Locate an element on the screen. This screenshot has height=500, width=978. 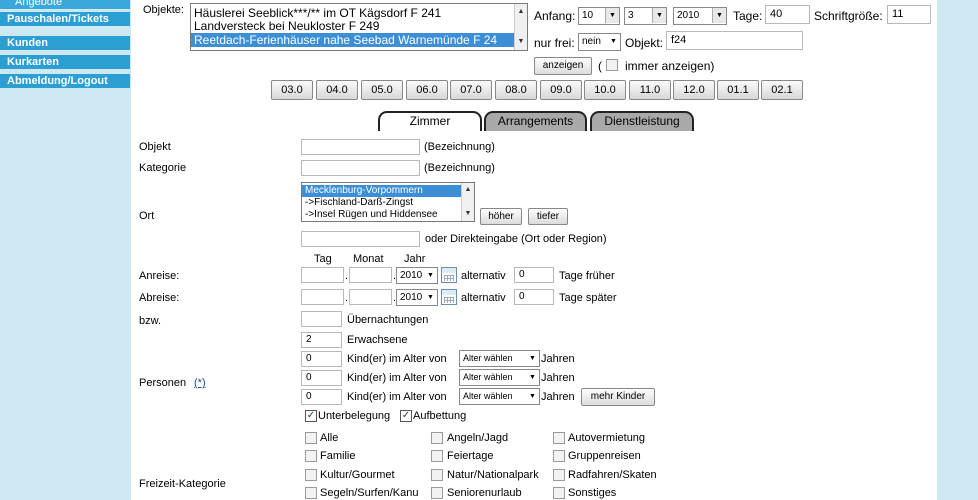
aufbettung-label: Aufbettung is located at coordinates (440, 416).